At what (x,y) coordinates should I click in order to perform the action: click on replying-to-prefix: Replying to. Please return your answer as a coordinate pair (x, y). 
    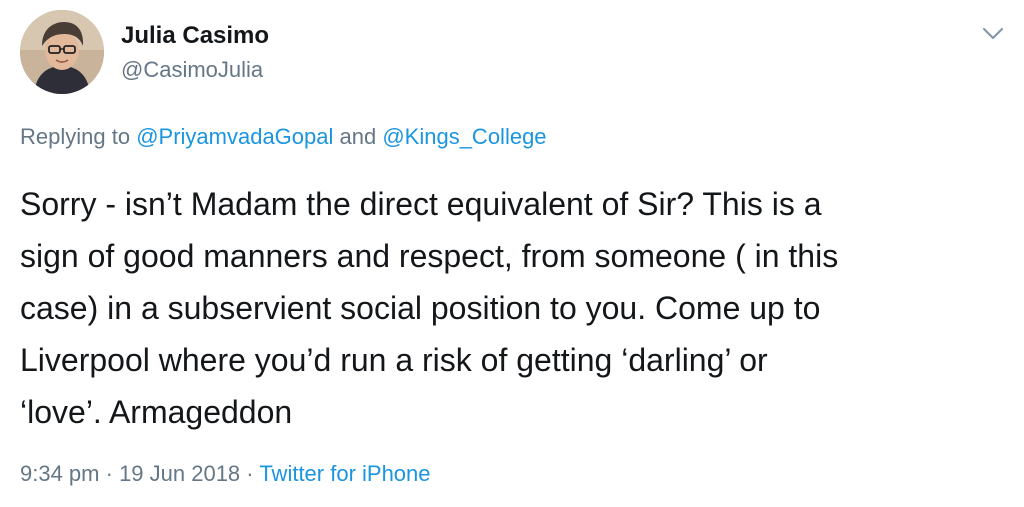
    Looking at the image, I should click on (78, 136).